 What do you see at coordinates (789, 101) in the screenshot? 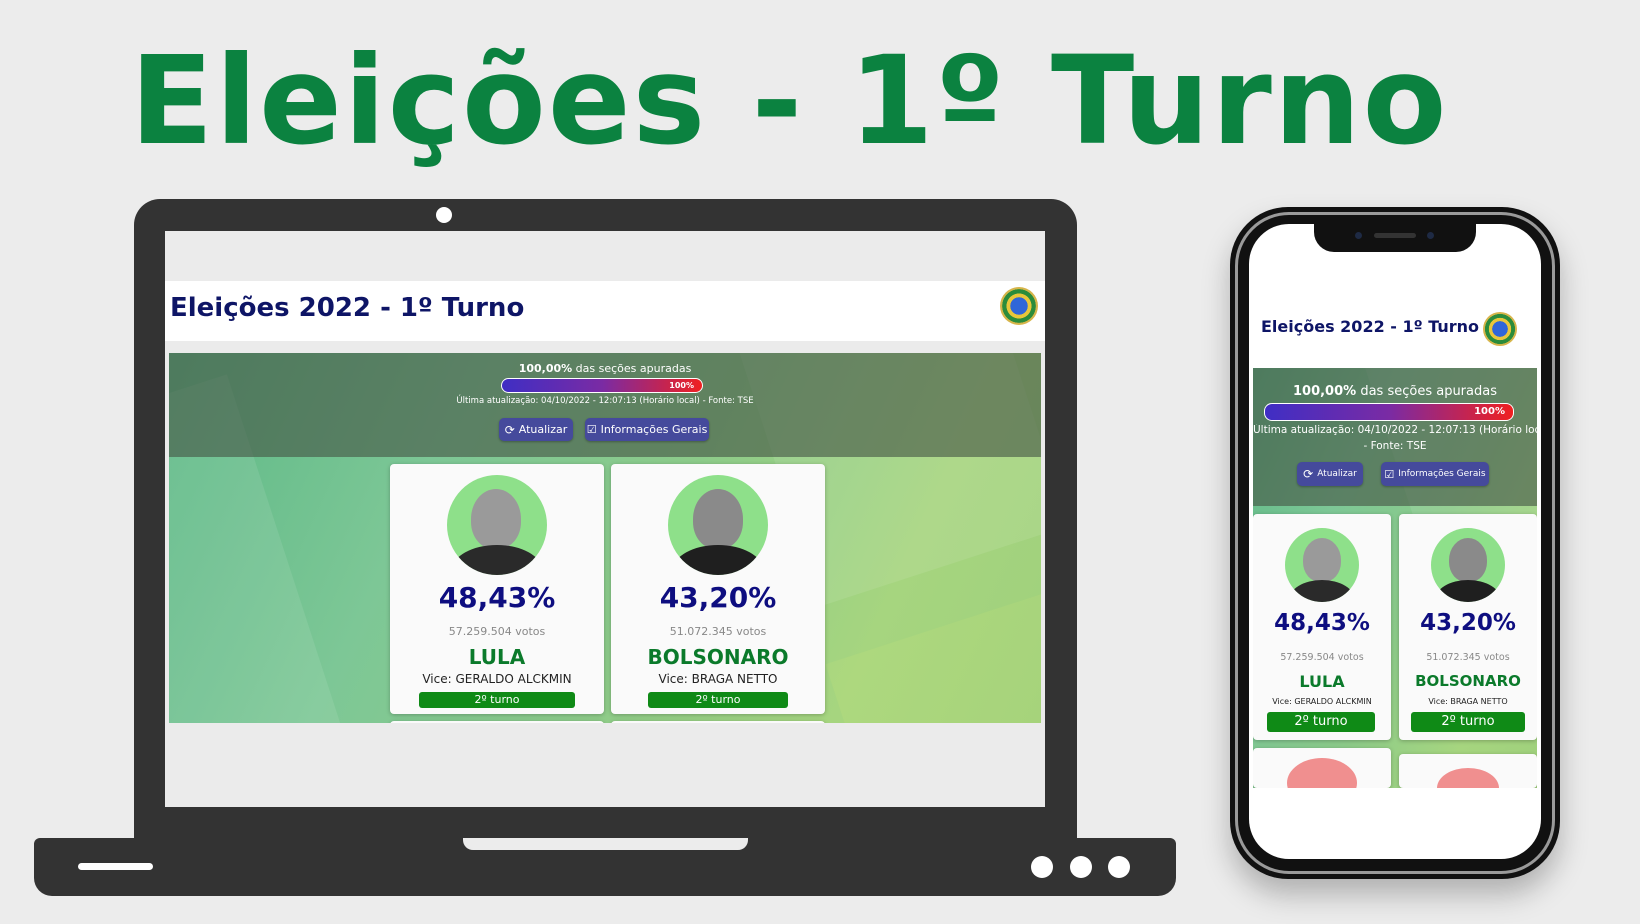
I see `page-headline: Eleições - 1º Turno` at bounding box center [789, 101].